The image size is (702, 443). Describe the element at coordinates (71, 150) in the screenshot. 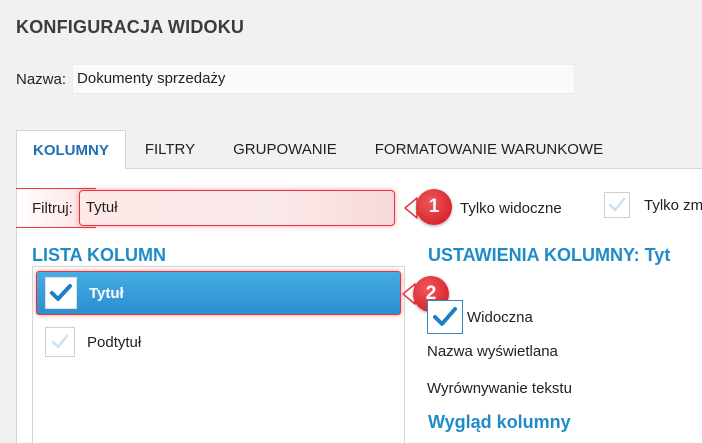

I see `tab-kolumny: KOLUMNY` at that location.